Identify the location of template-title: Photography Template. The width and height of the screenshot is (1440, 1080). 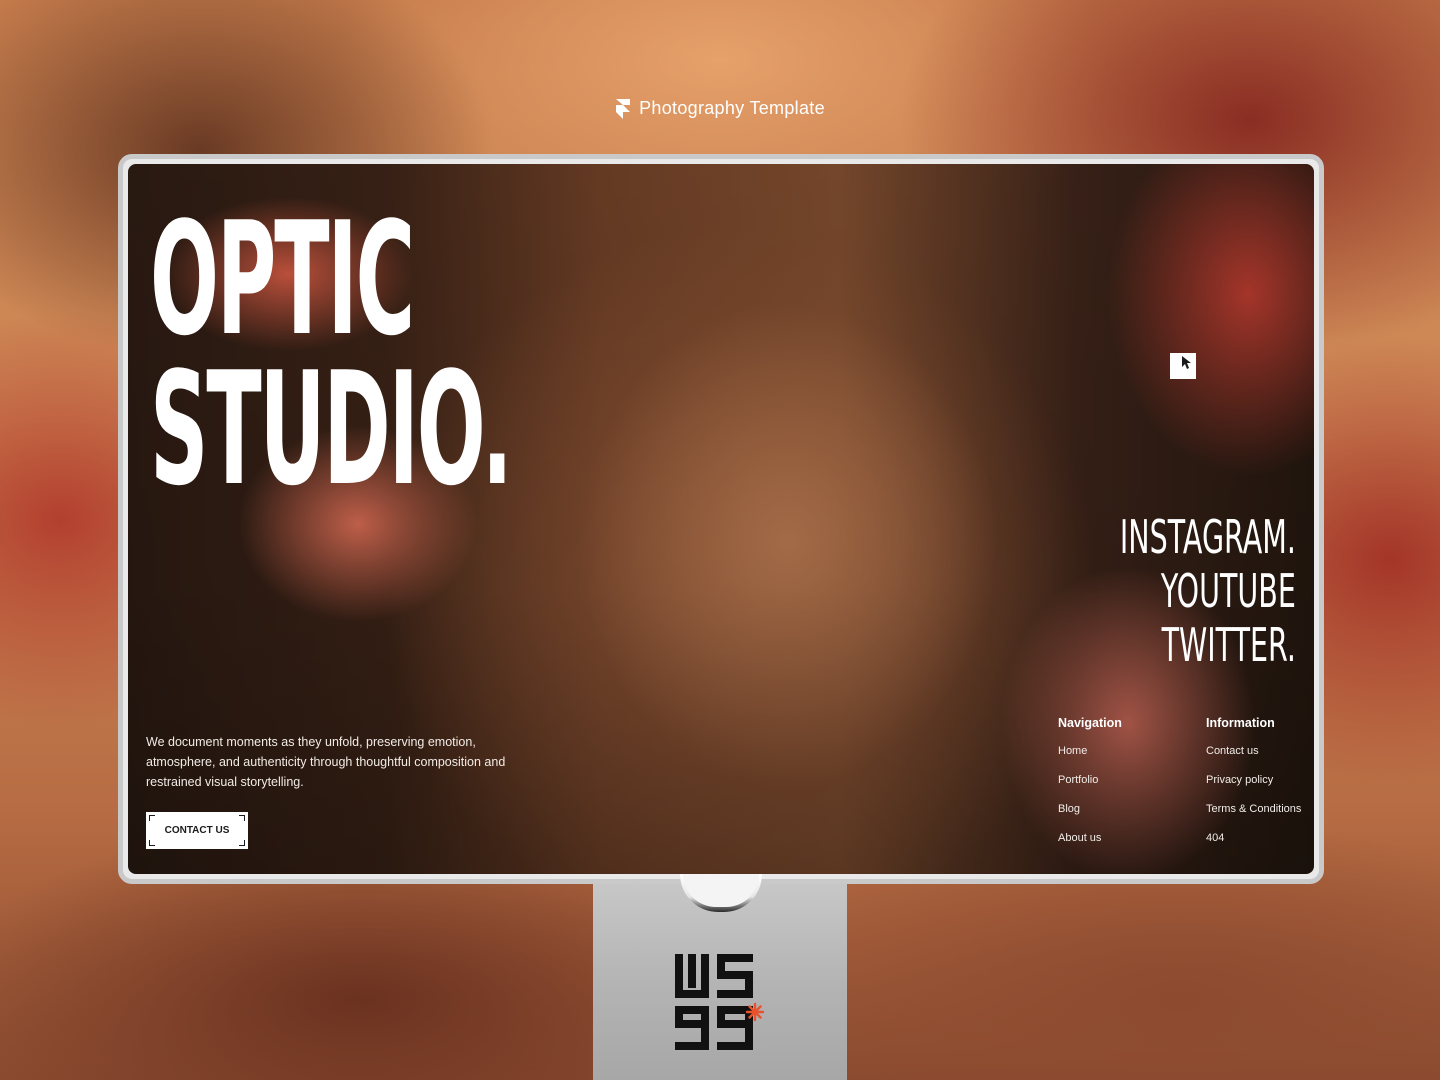
(732, 108).